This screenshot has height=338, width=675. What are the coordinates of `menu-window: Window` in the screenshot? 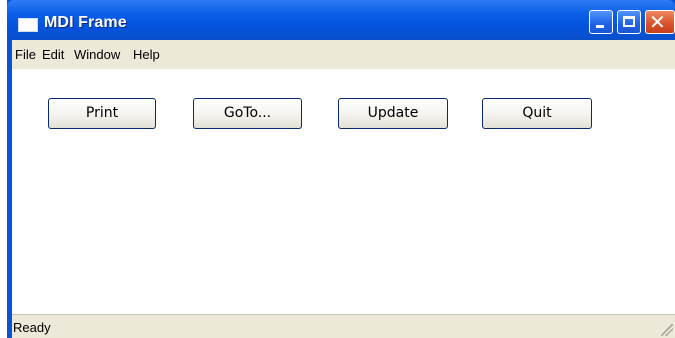 It's located at (97, 54).